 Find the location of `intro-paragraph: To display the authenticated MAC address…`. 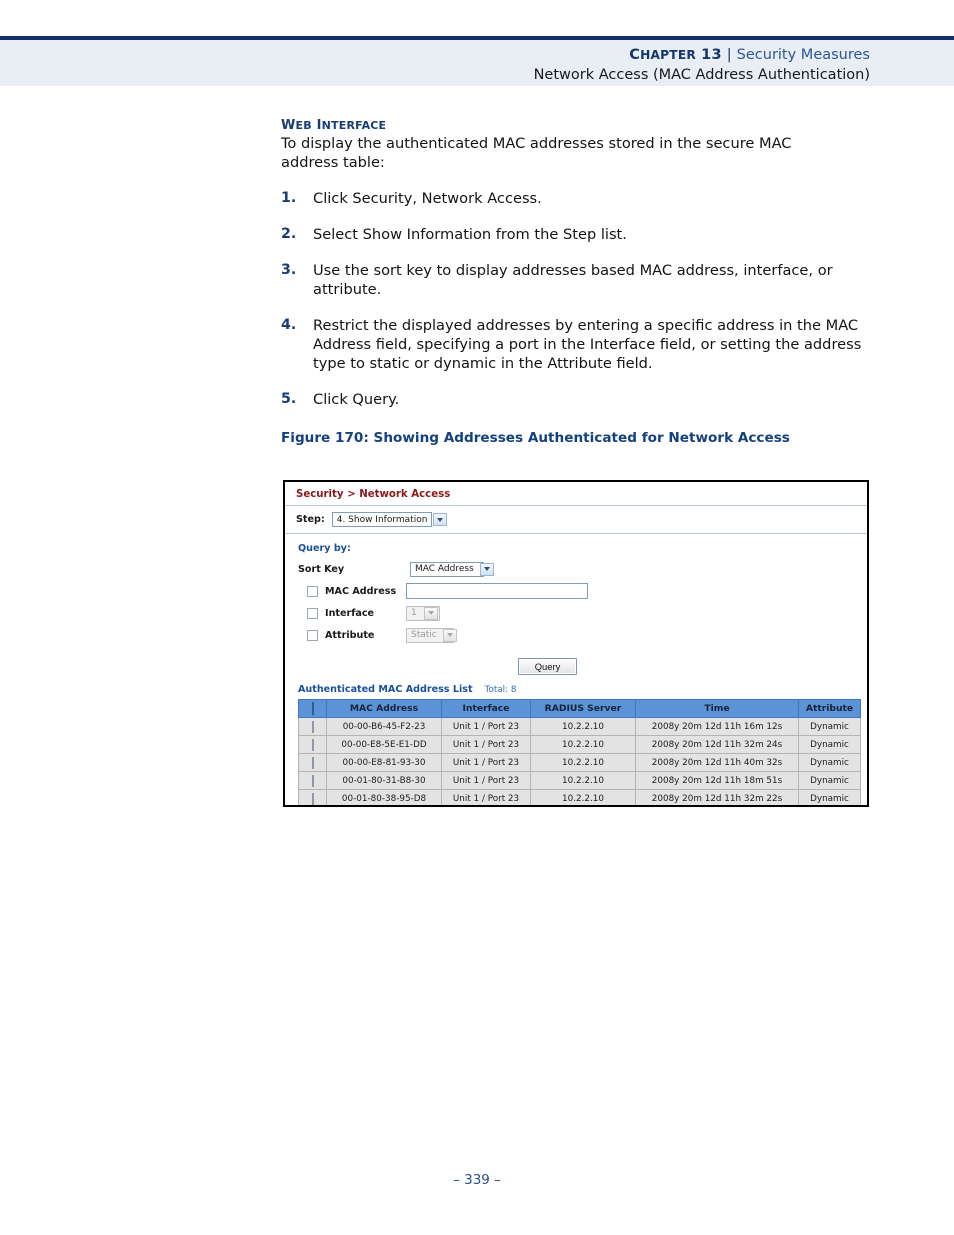

intro-paragraph: To display the authenticated MAC address… is located at coordinates (536, 153).